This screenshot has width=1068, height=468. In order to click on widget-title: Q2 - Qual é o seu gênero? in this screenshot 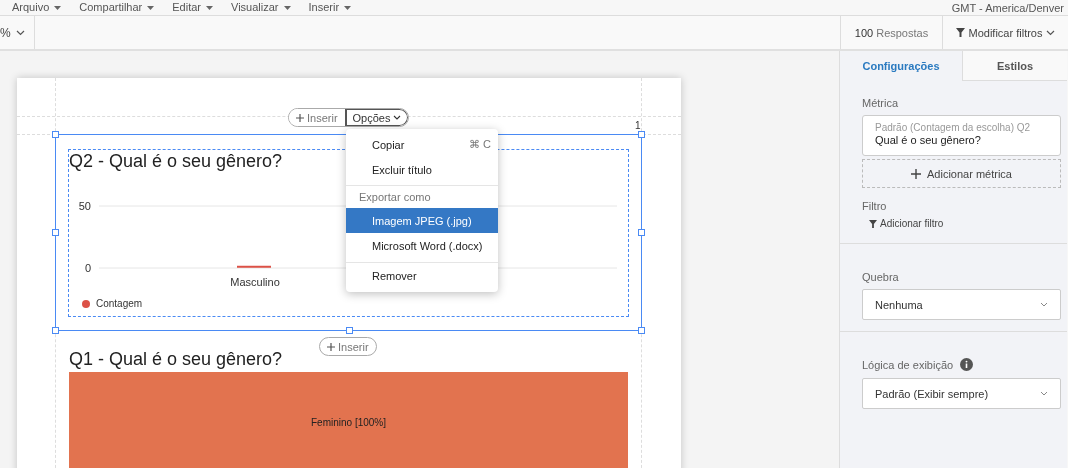, I will do `click(176, 161)`.